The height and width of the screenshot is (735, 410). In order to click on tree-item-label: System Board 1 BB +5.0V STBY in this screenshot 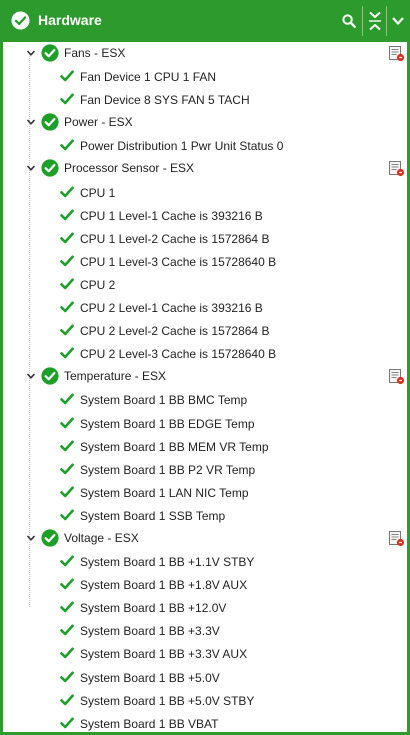, I will do `click(167, 700)`.